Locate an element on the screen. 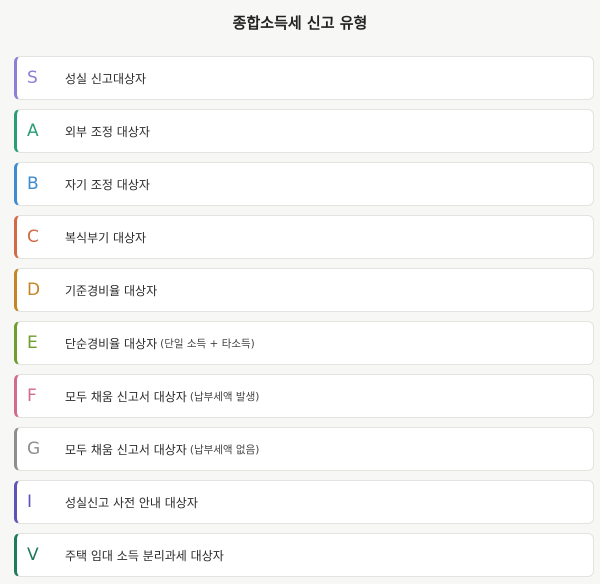  tax-type-item-f: F 모두 채움 신고서 대상자 (납부세액 발생) is located at coordinates (304, 396).